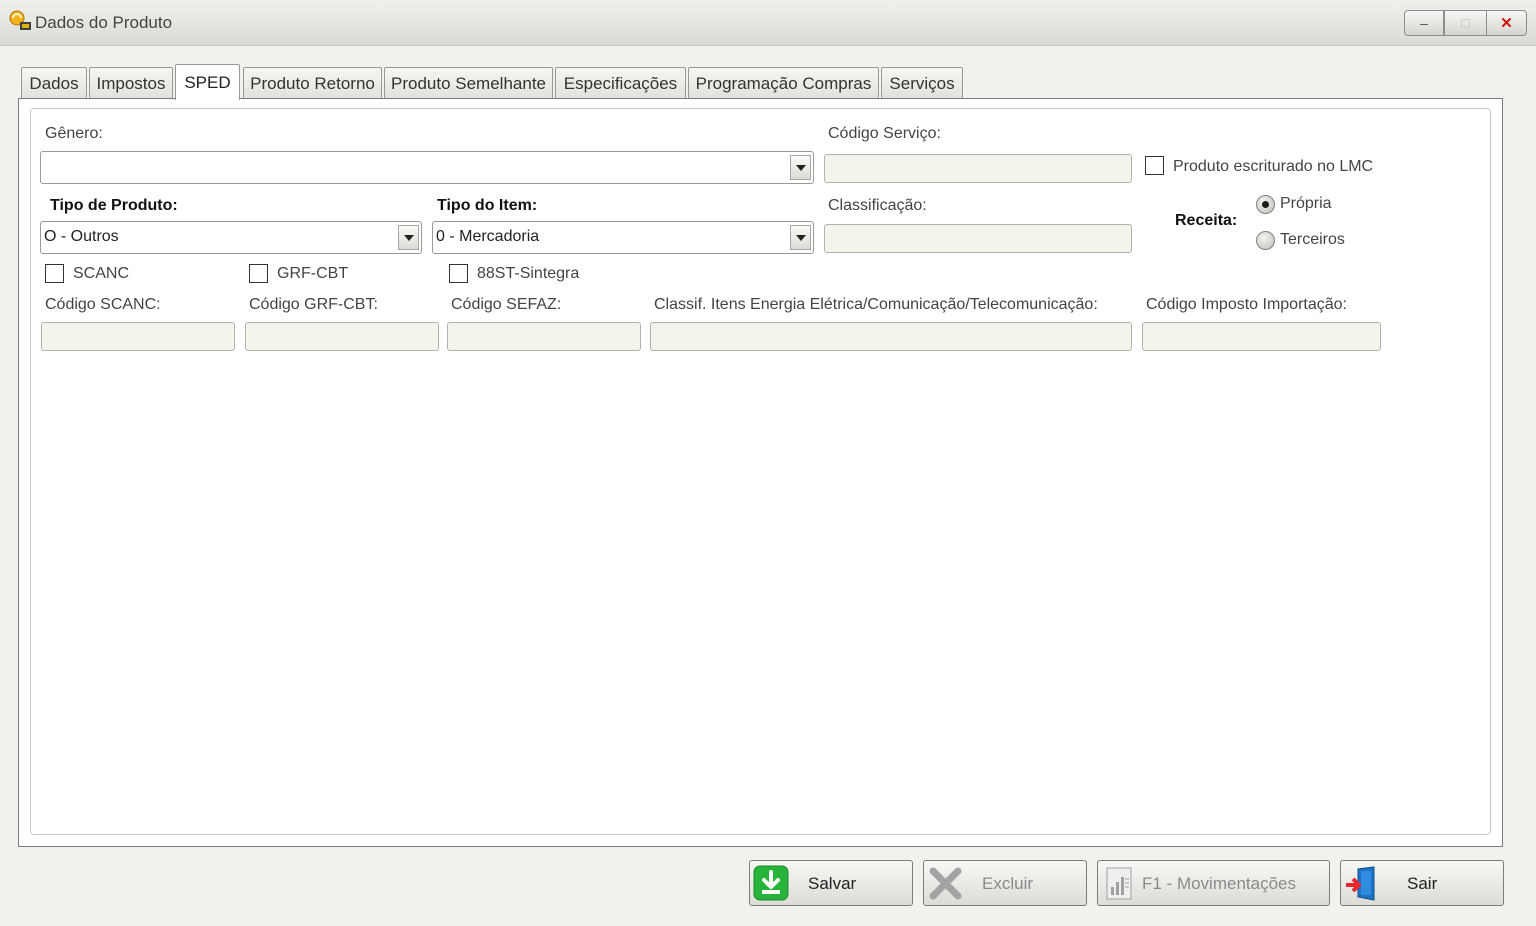 This screenshot has height=926, width=1536. What do you see at coordinates (884, 133) in the screenshot?
I see `codigo-servico-label: Código Serviço:` at bounding box center [884, 133].